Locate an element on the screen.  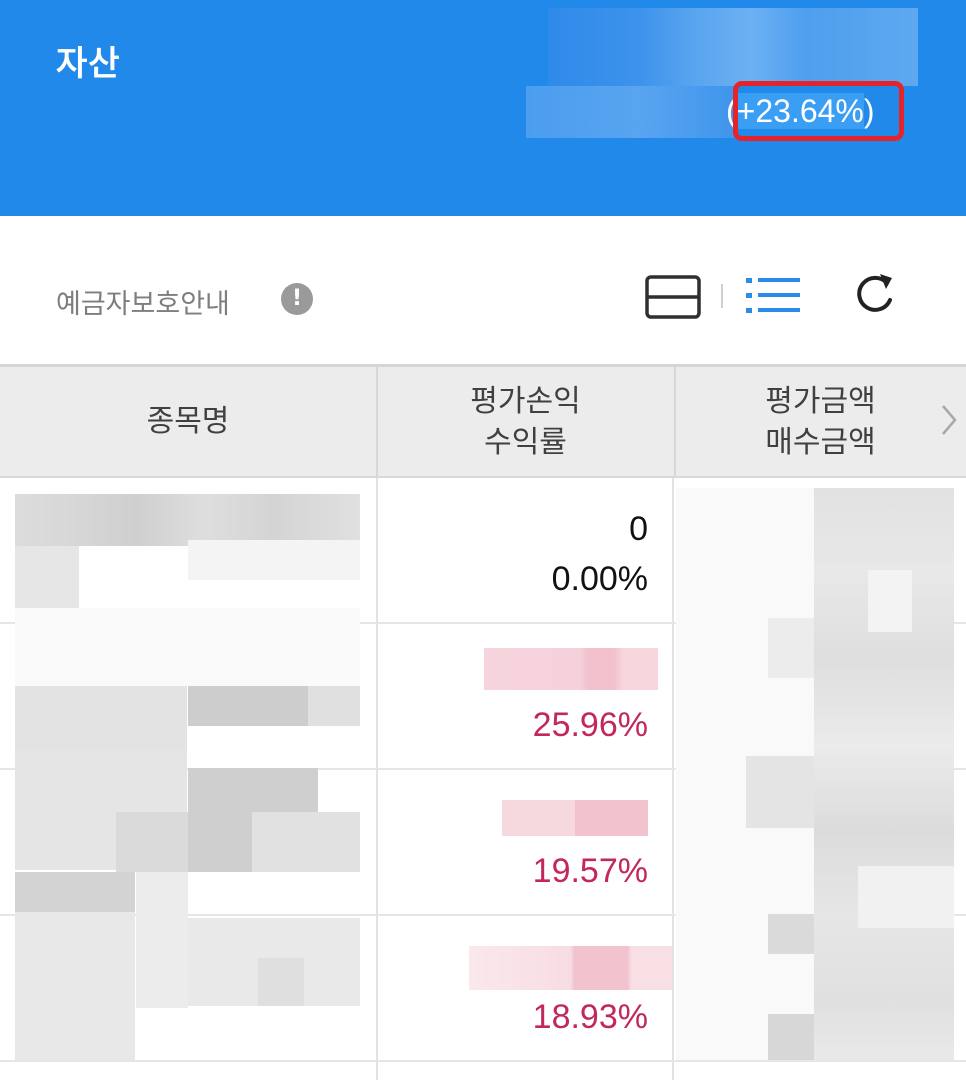
header-stock-name-label: 종목명 is located at coordinates (188, 421).